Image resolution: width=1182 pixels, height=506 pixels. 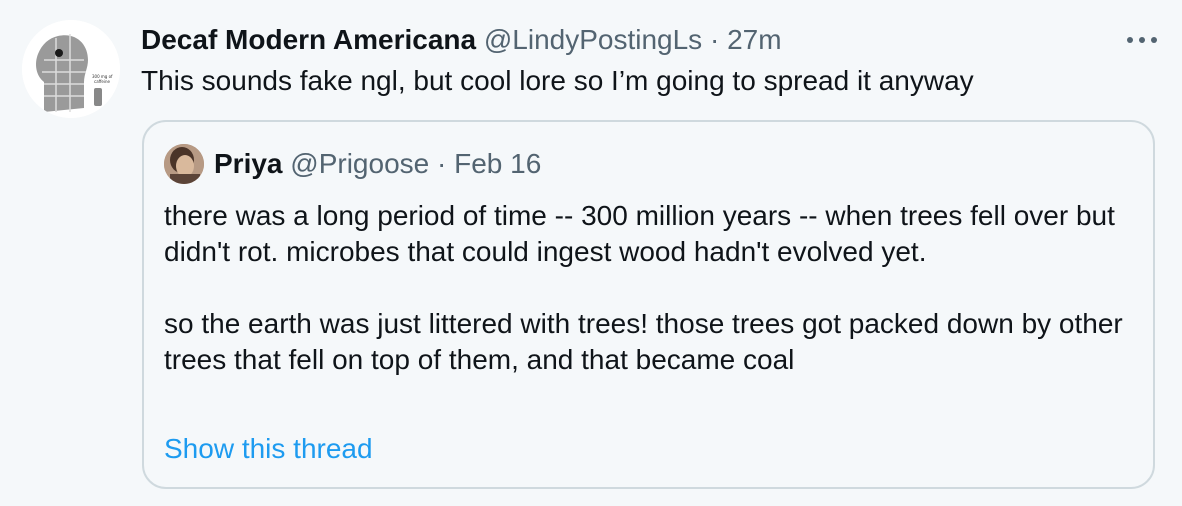 I want to click on author-name: Decaf Modern Americana, so click(x=308, y=39).